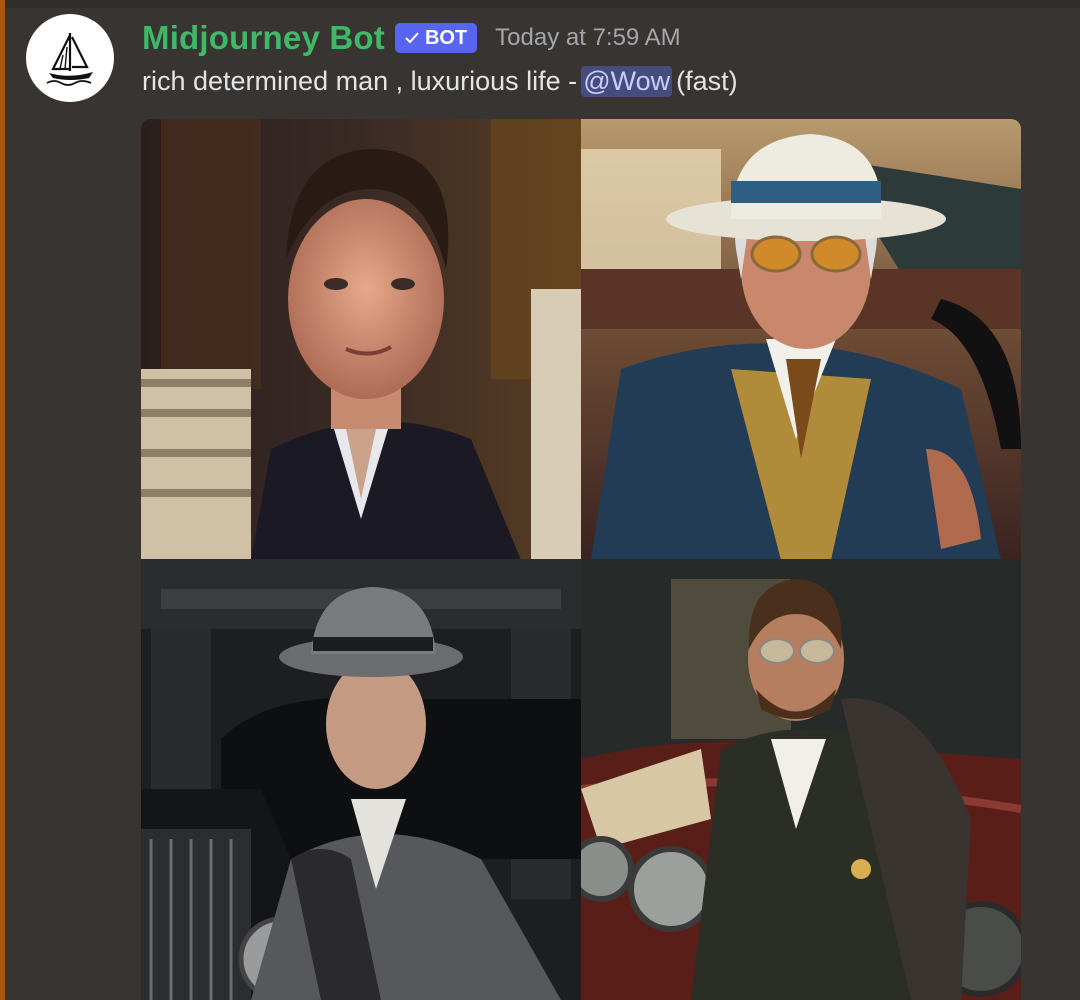 The image size is (1080, 1000). Describe the element at coordinates (540, 4) in the screenshot. I see `top-divider` at that location.